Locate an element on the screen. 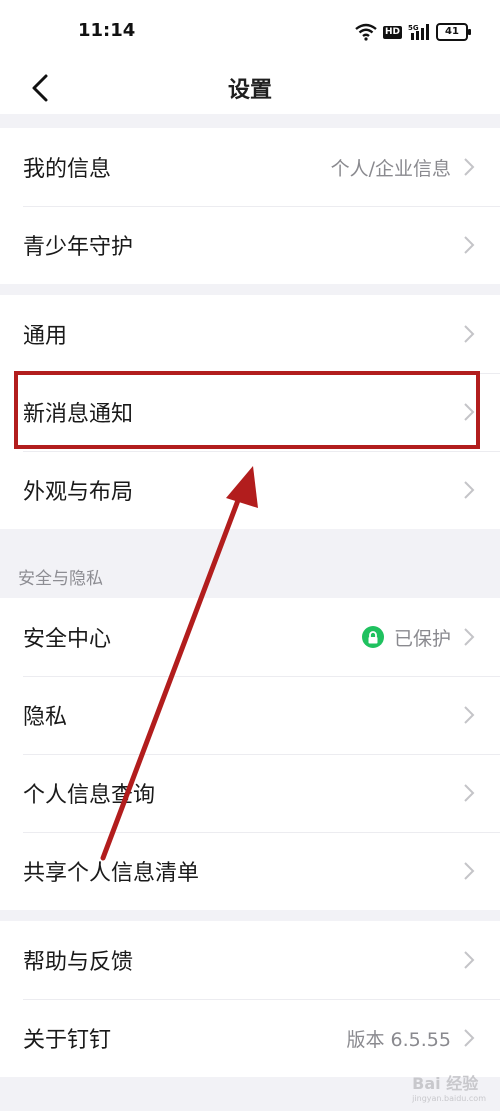 This screenshot has width=500, height=1111. watermark-logo: Bai 经验 jingyan.baidu.com is located at coordinates (449, 1086).